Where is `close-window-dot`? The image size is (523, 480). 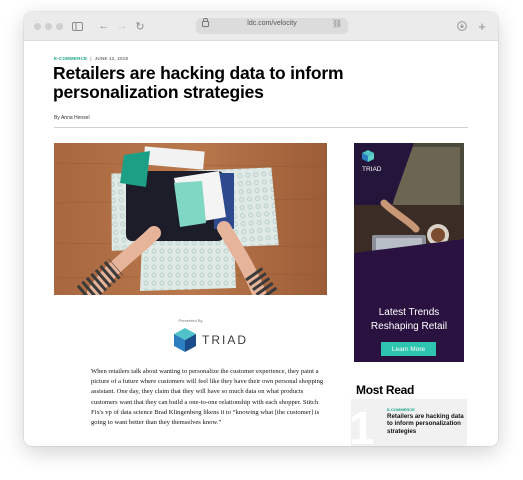
close-window-dot is located at coordinates (37, 26).